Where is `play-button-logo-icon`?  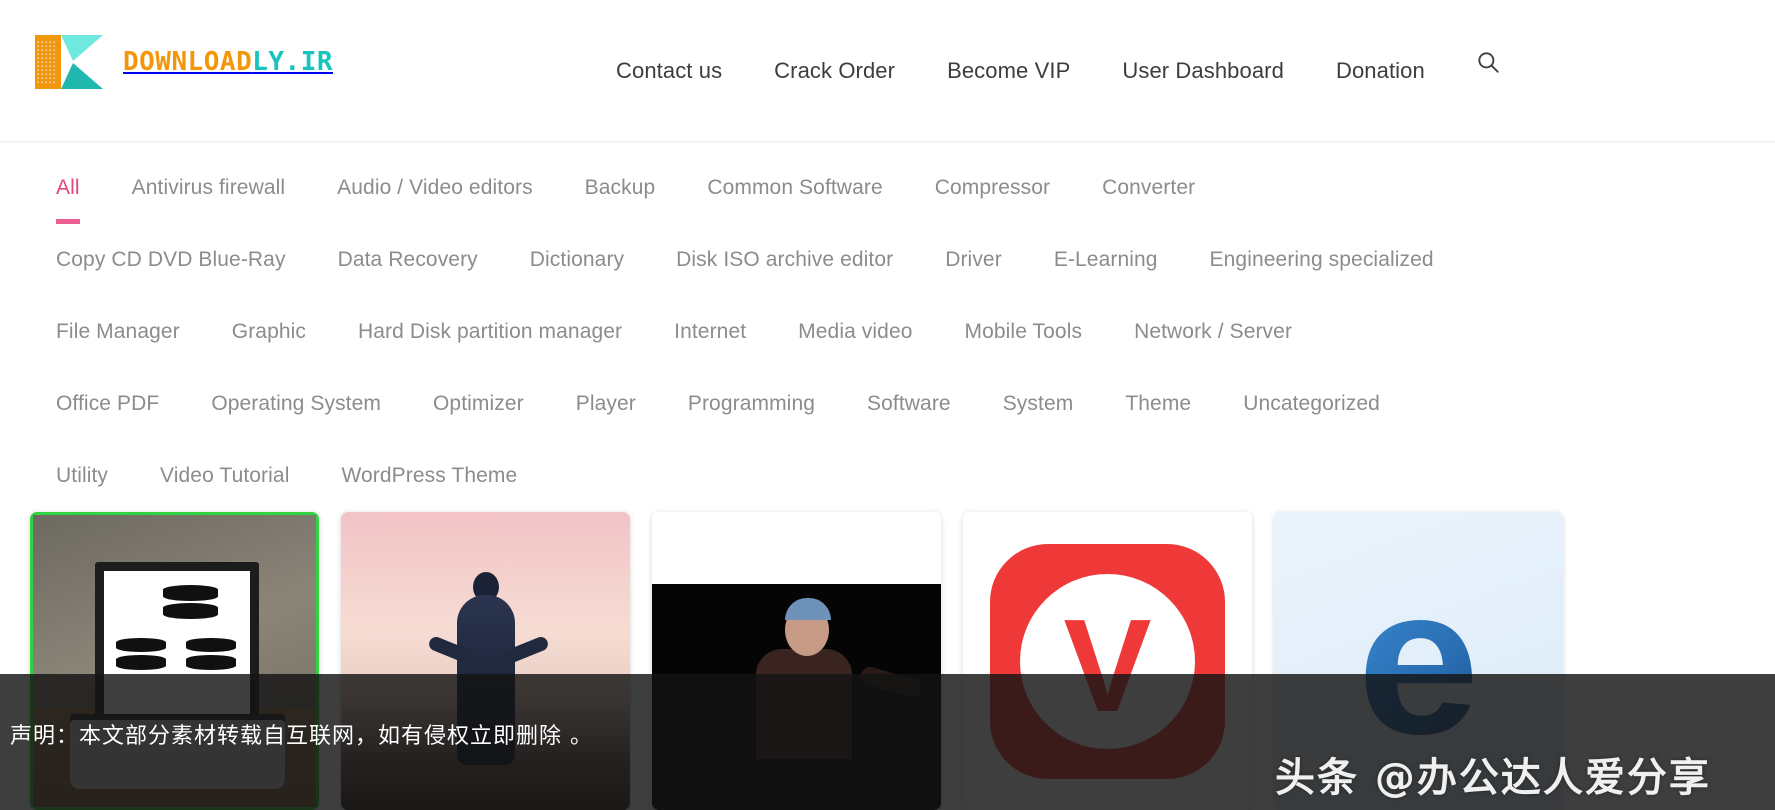 play-button-logo-icon is located at coordinates (69, 62).